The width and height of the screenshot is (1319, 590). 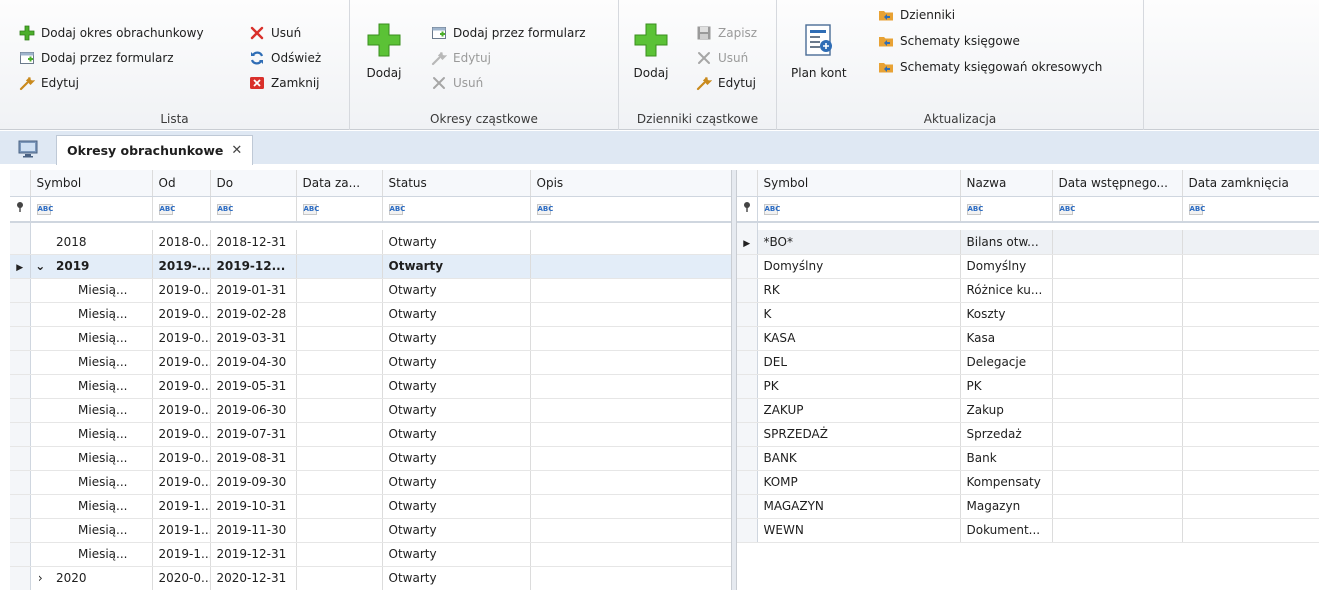 What do you see at coordinates (1028, 482) in the screenshot?
I see `table-row: KOMP Kompensaty` at bounding box center [1028, 482].